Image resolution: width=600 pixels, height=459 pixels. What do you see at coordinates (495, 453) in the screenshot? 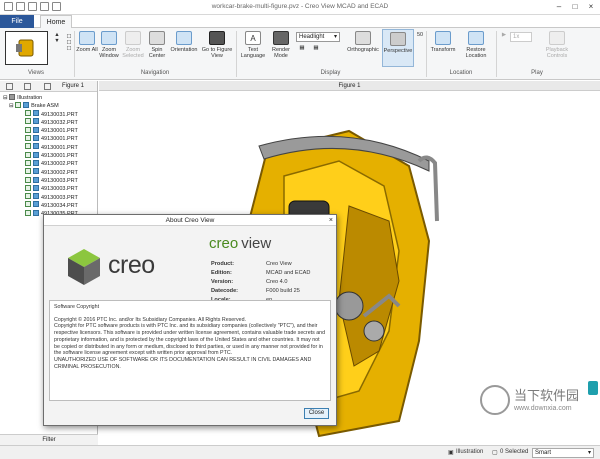
I see `selection-status-icon: ▢` at bounding box center [495, 453].